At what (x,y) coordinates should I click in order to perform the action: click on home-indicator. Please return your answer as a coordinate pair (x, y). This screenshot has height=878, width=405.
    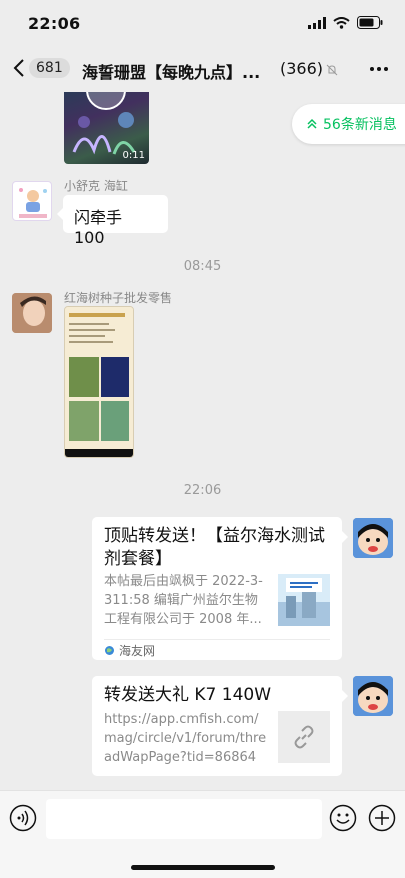
    Looking at the image, I should click on (203, 867).